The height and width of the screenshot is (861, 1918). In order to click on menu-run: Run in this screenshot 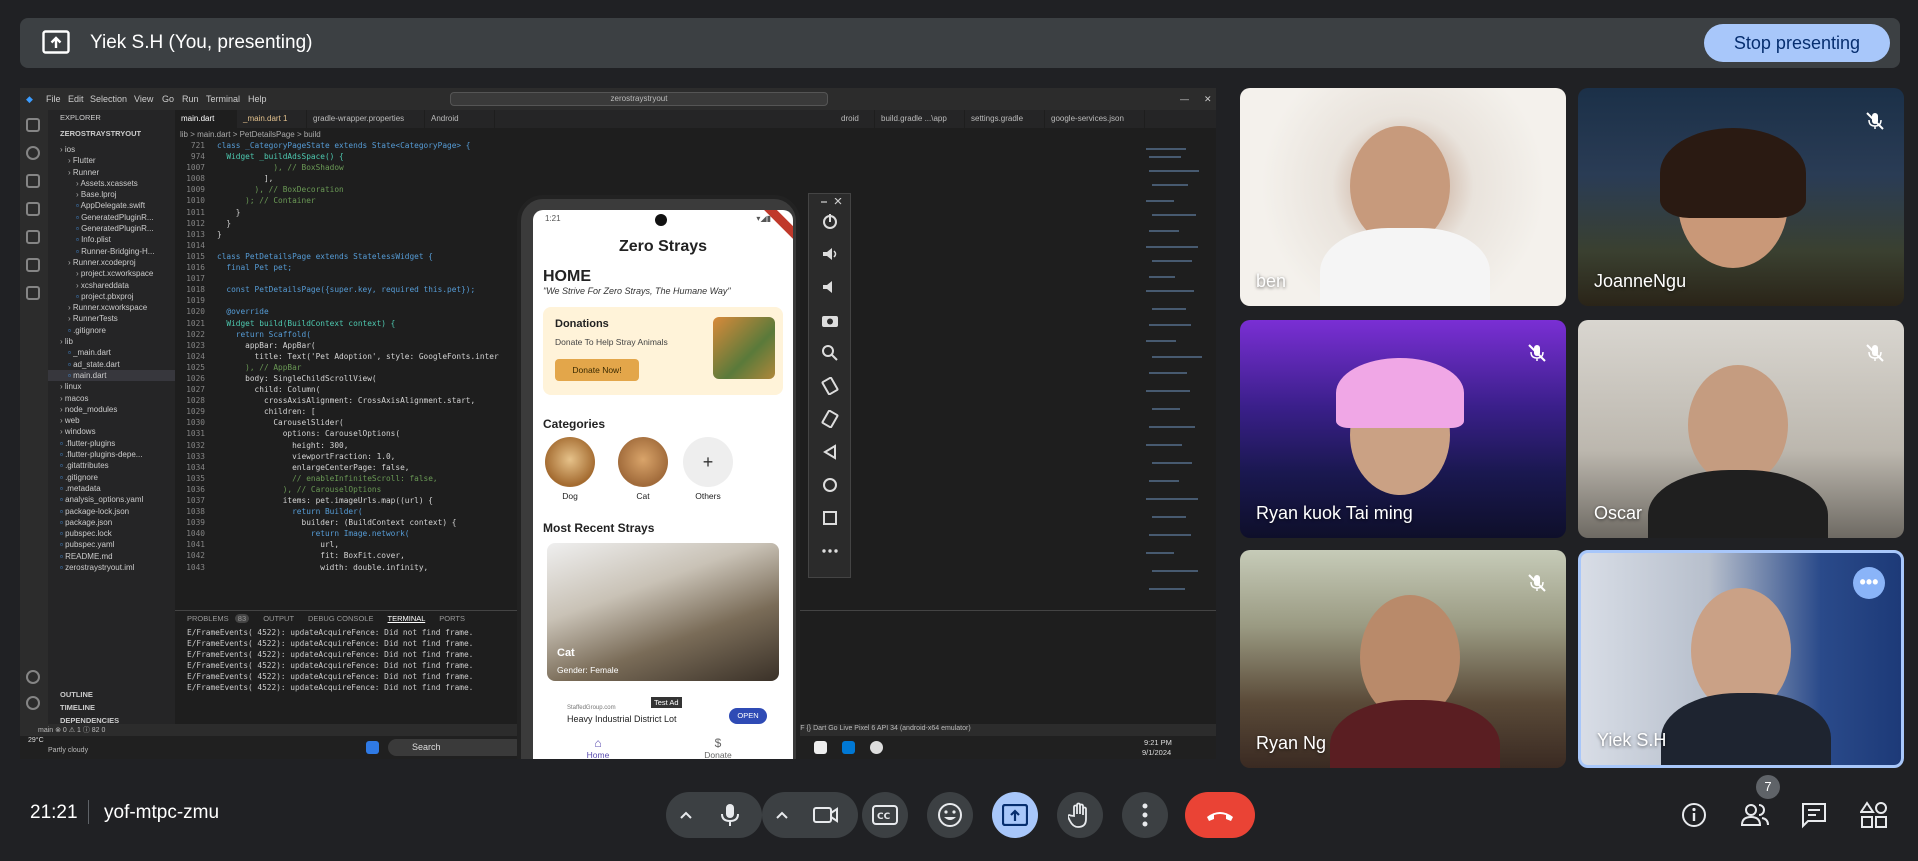, I will do `click(190, 99)`.